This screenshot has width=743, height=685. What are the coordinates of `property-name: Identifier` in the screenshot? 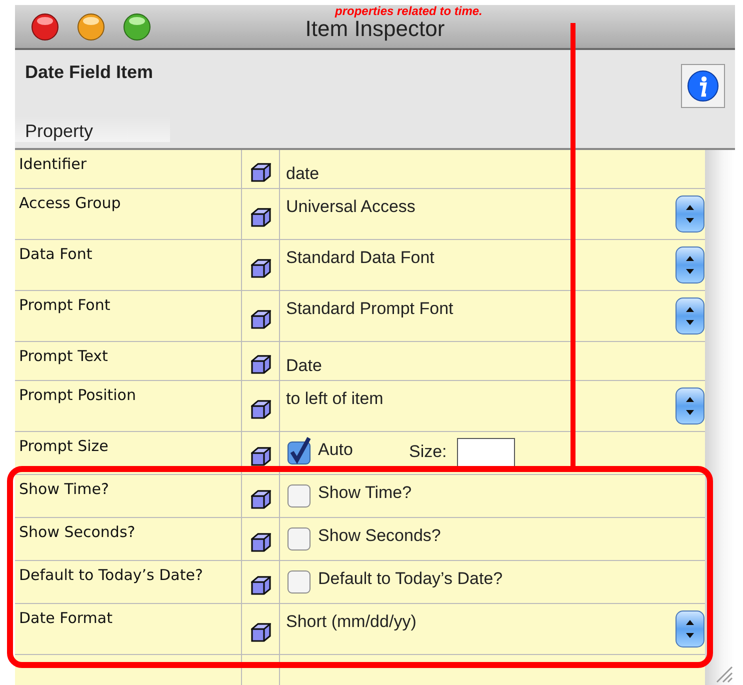 It's located at (53, 164).